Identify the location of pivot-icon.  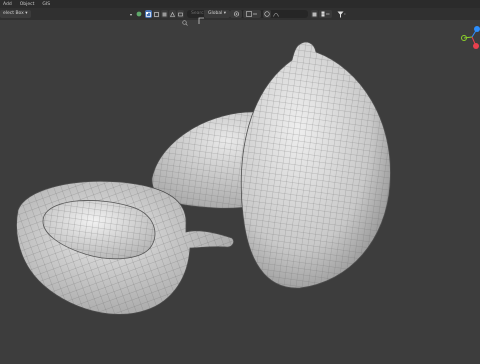
(236, 14).